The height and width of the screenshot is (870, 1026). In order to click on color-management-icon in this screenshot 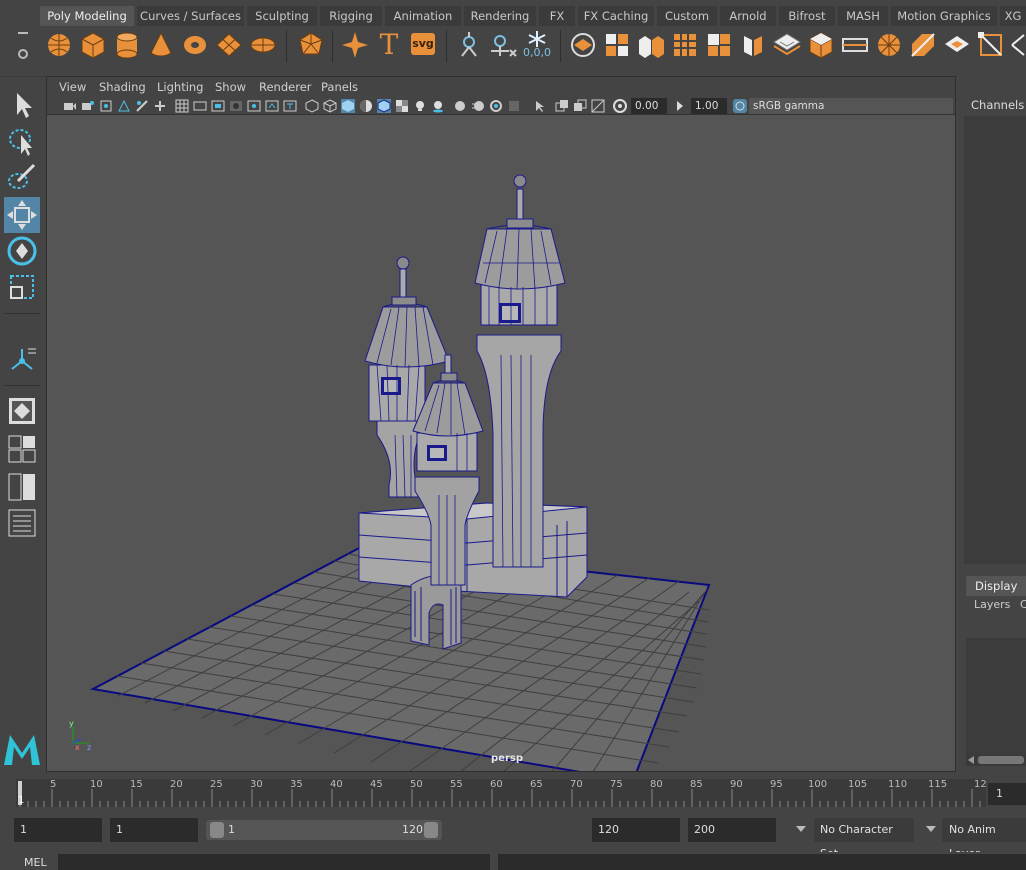, I will do `click(740, 106)`.